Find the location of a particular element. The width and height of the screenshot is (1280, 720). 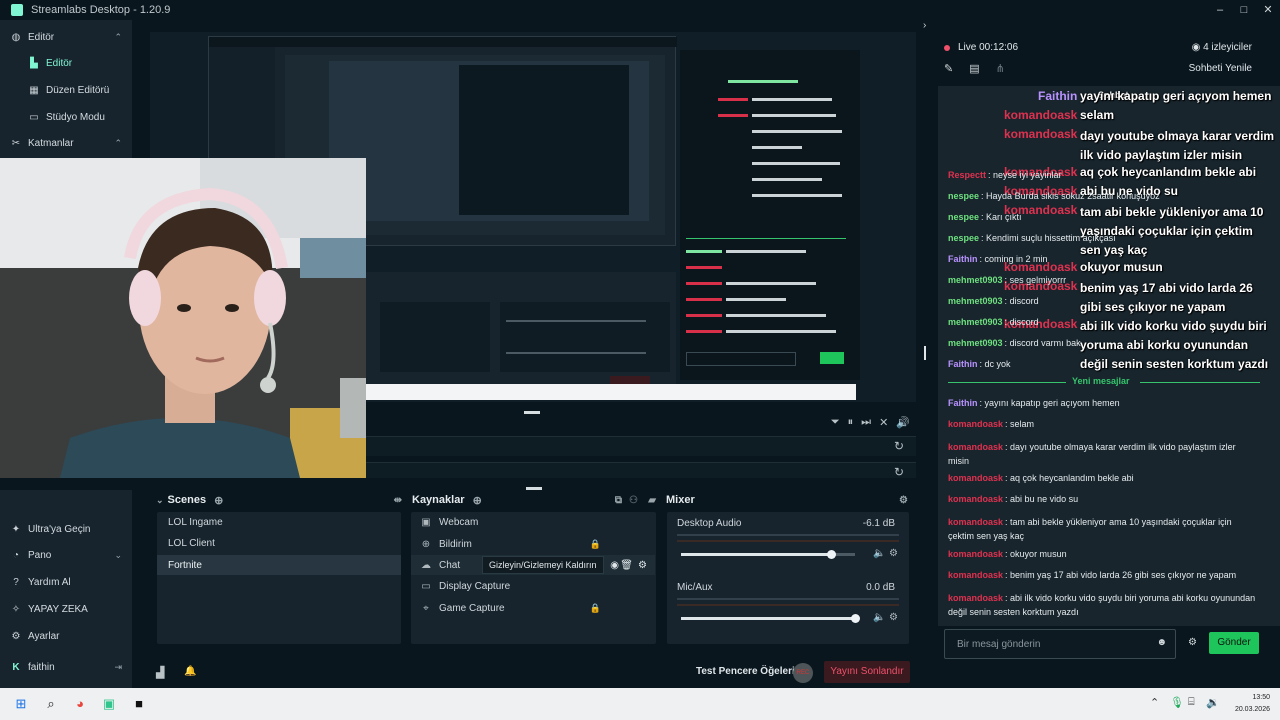

captured-send is located at coordinates (832, 358).